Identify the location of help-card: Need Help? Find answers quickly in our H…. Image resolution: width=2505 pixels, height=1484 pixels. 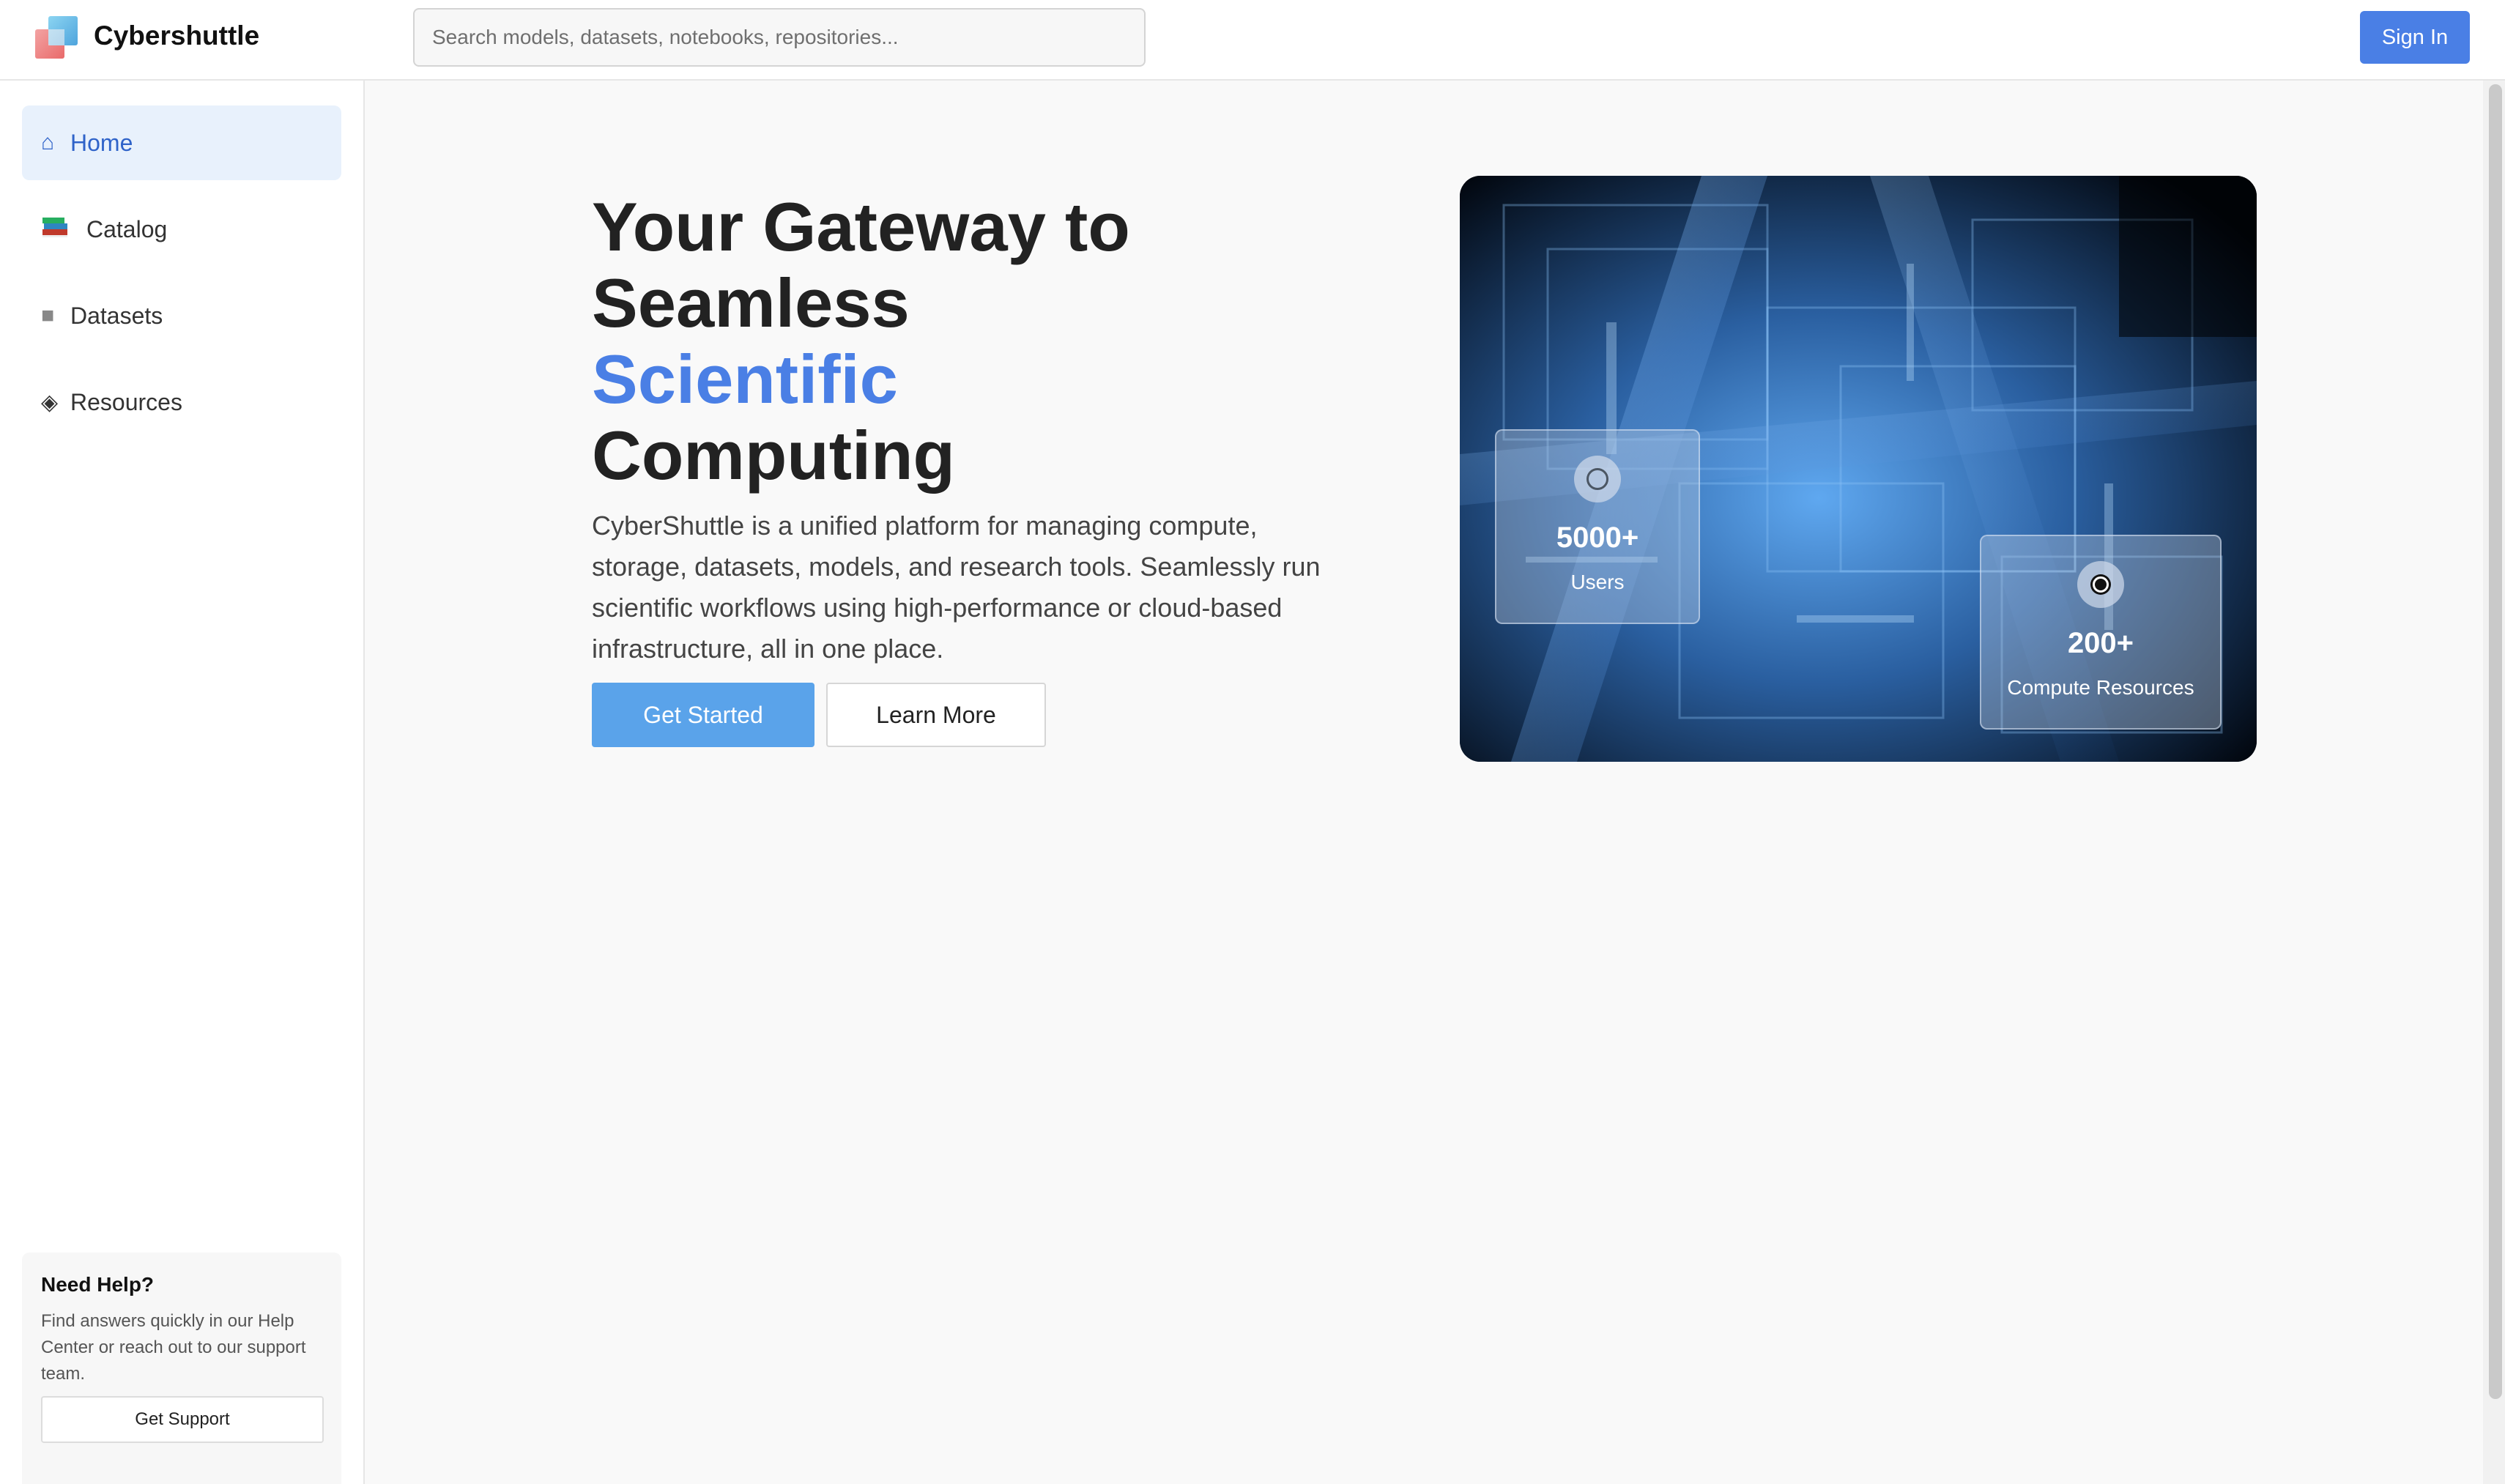
(181, 1368).